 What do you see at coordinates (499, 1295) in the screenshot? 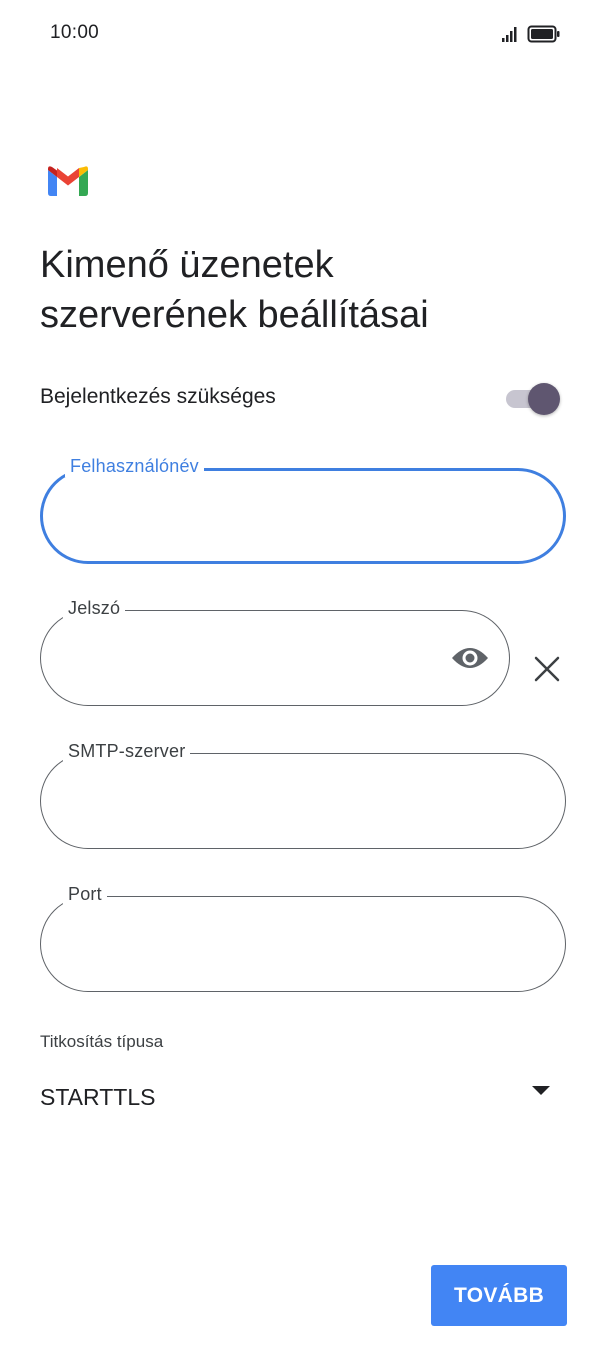
I see `next-button: TOVÁBB` at bounding box center [499, 1295].